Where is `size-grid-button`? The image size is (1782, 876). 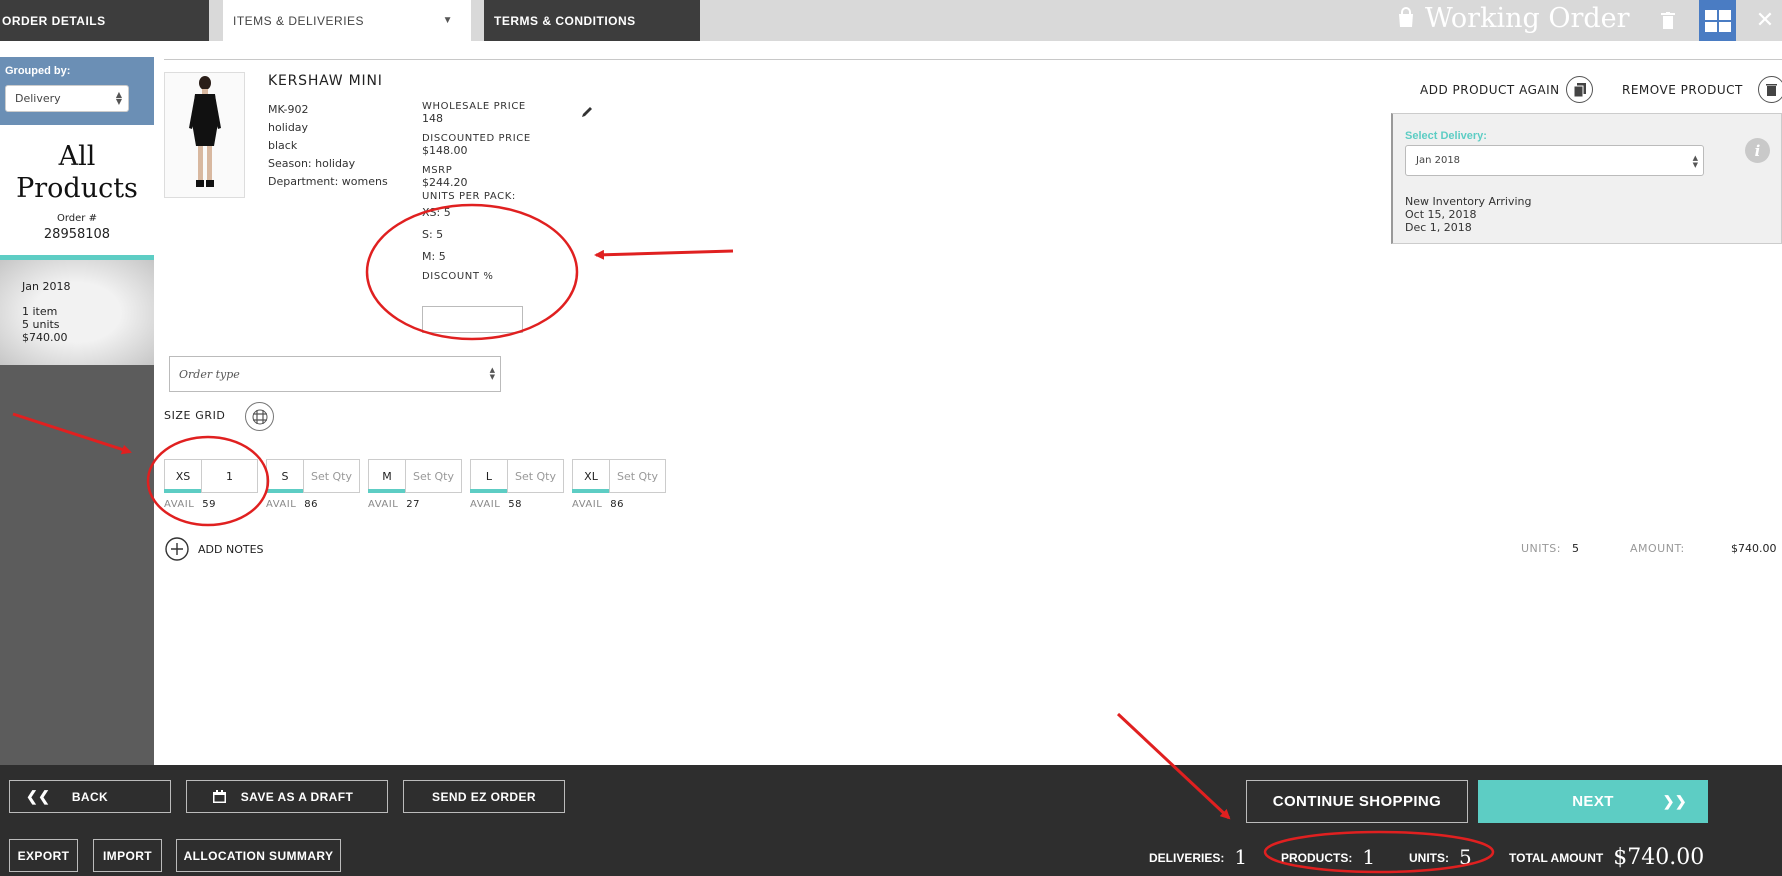 size-grid-button is located at coordinates (259, 416).